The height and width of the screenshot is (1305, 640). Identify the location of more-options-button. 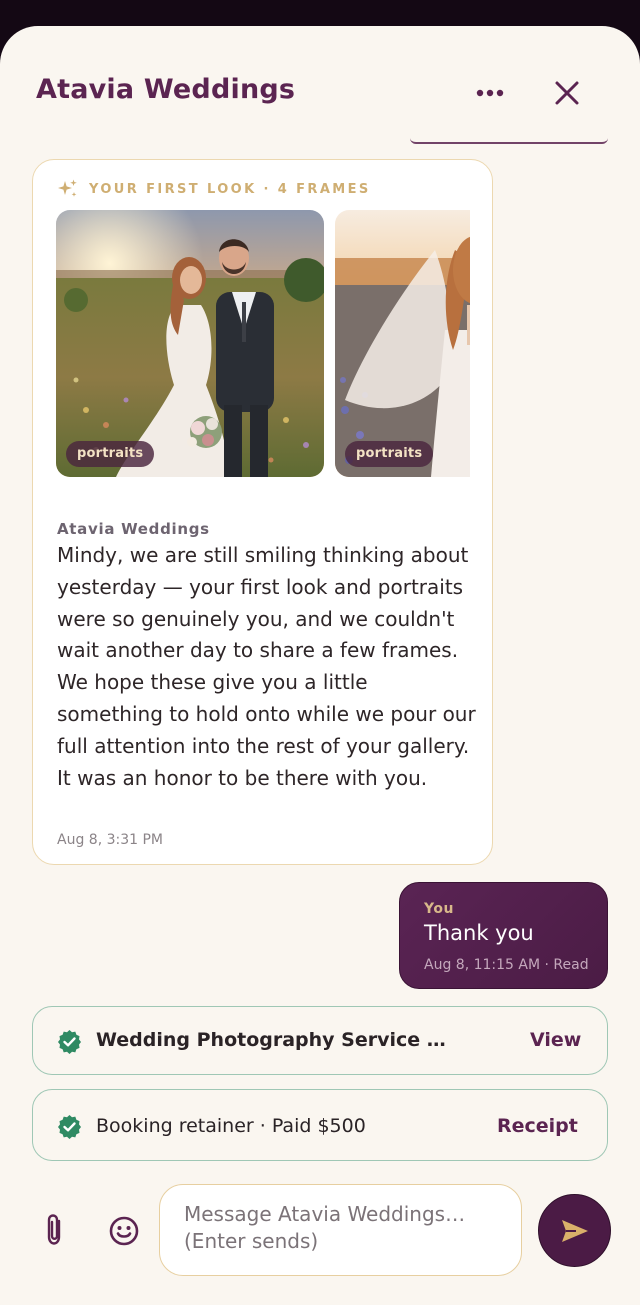
(490, 93).